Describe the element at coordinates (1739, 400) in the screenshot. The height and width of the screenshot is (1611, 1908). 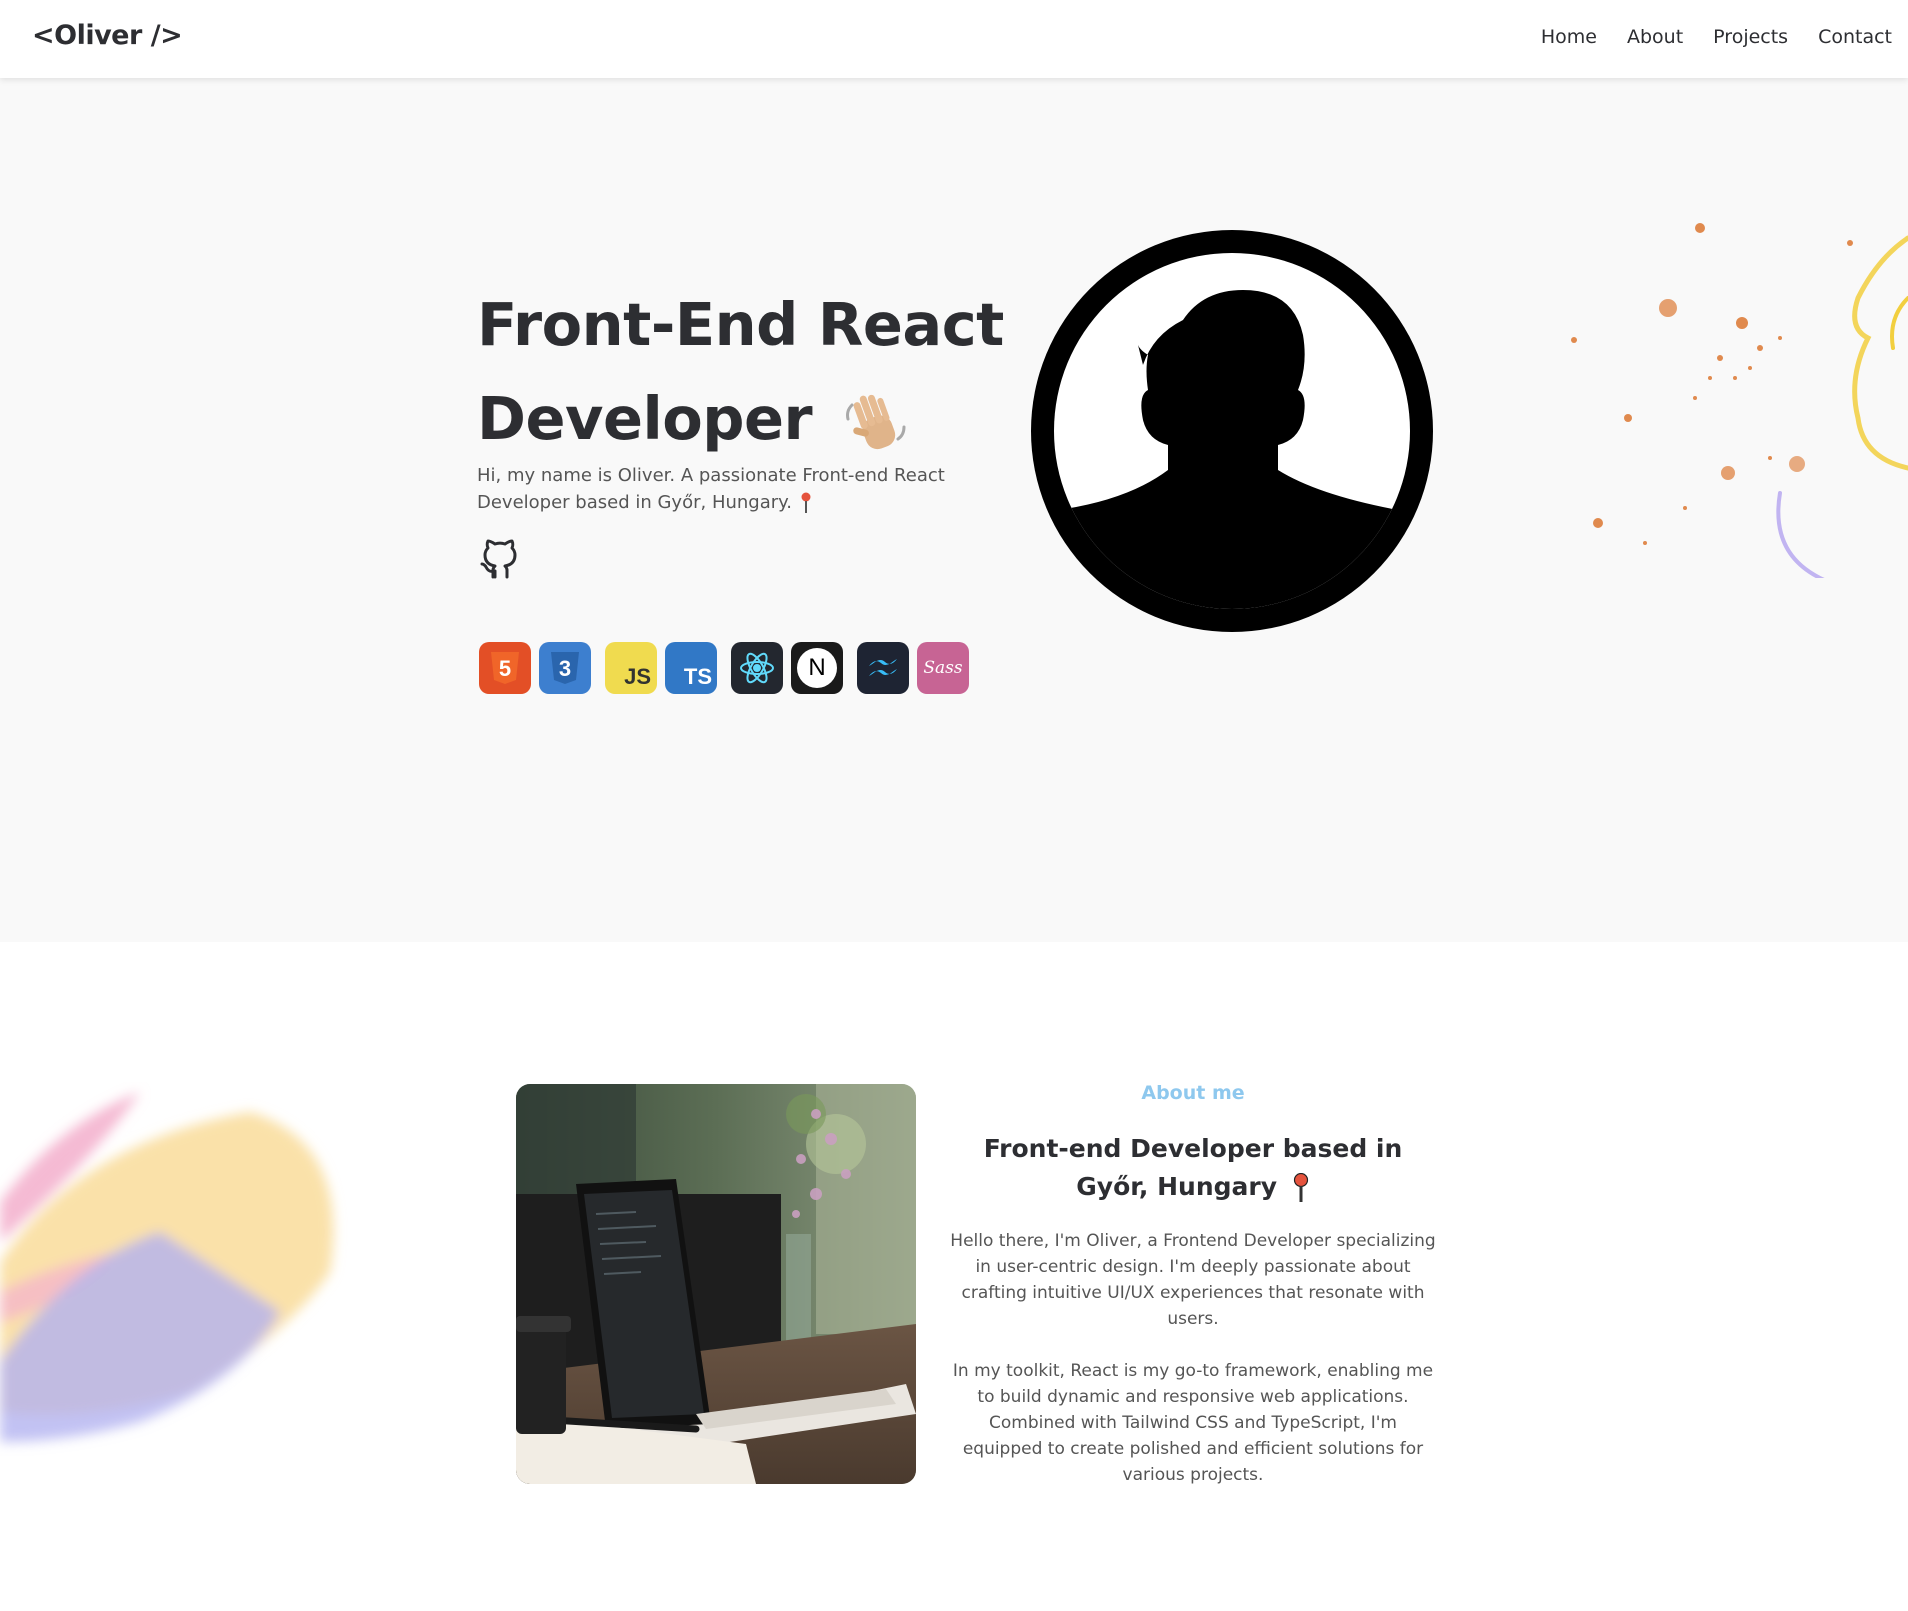
I see `decorative-splash` at that location.